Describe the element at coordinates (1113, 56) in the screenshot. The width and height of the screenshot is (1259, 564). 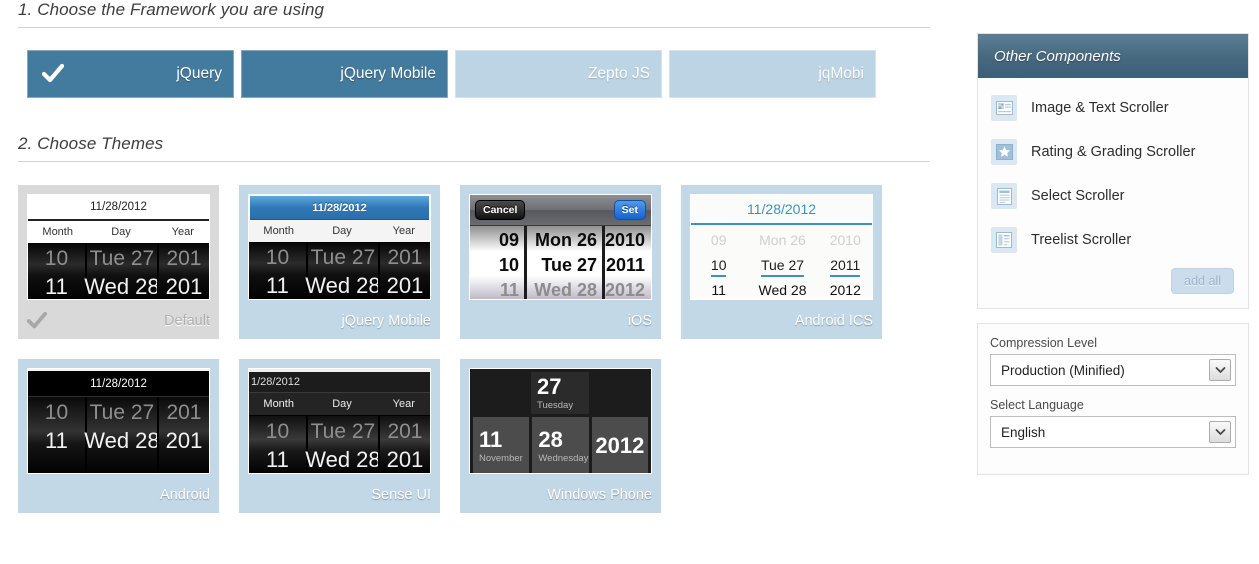
I see `panel-header: Other Components` at that location.